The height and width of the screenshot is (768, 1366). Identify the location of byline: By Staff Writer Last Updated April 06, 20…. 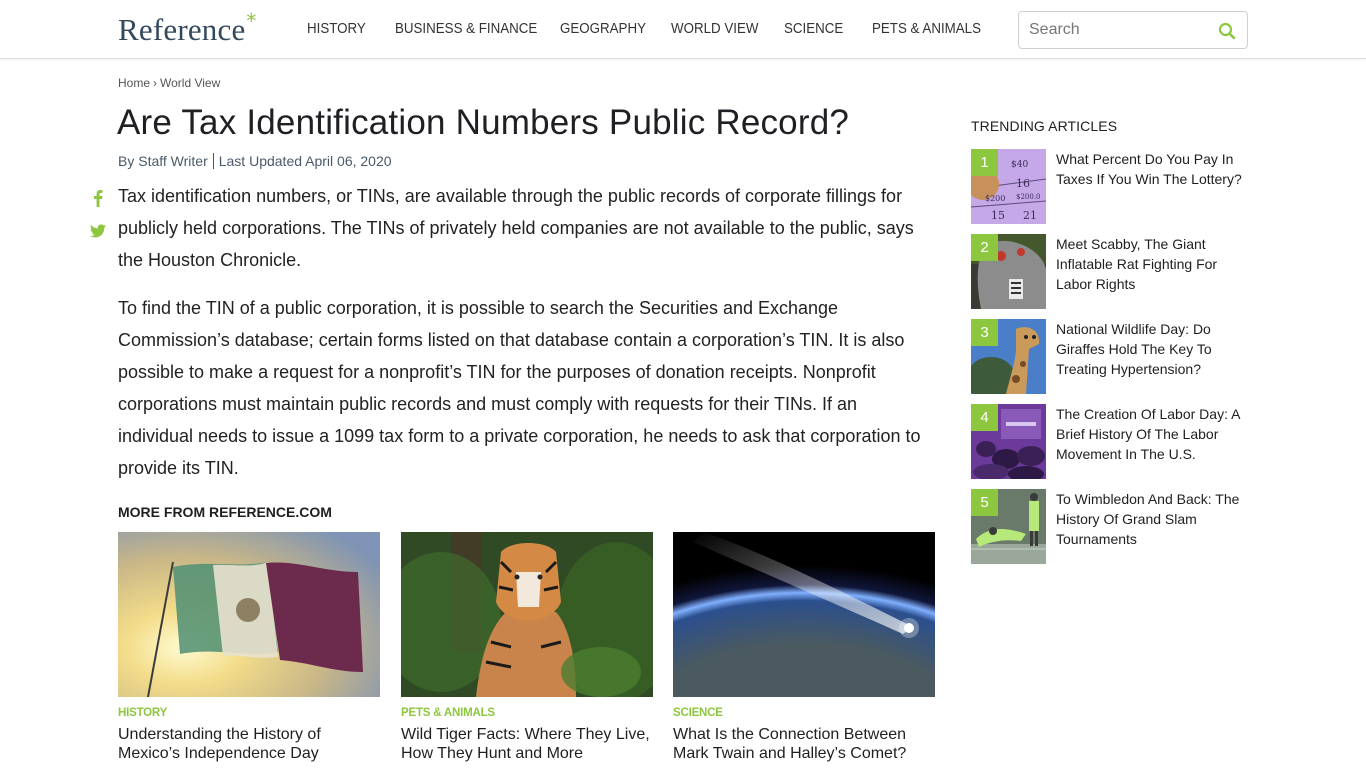
(255, 161).